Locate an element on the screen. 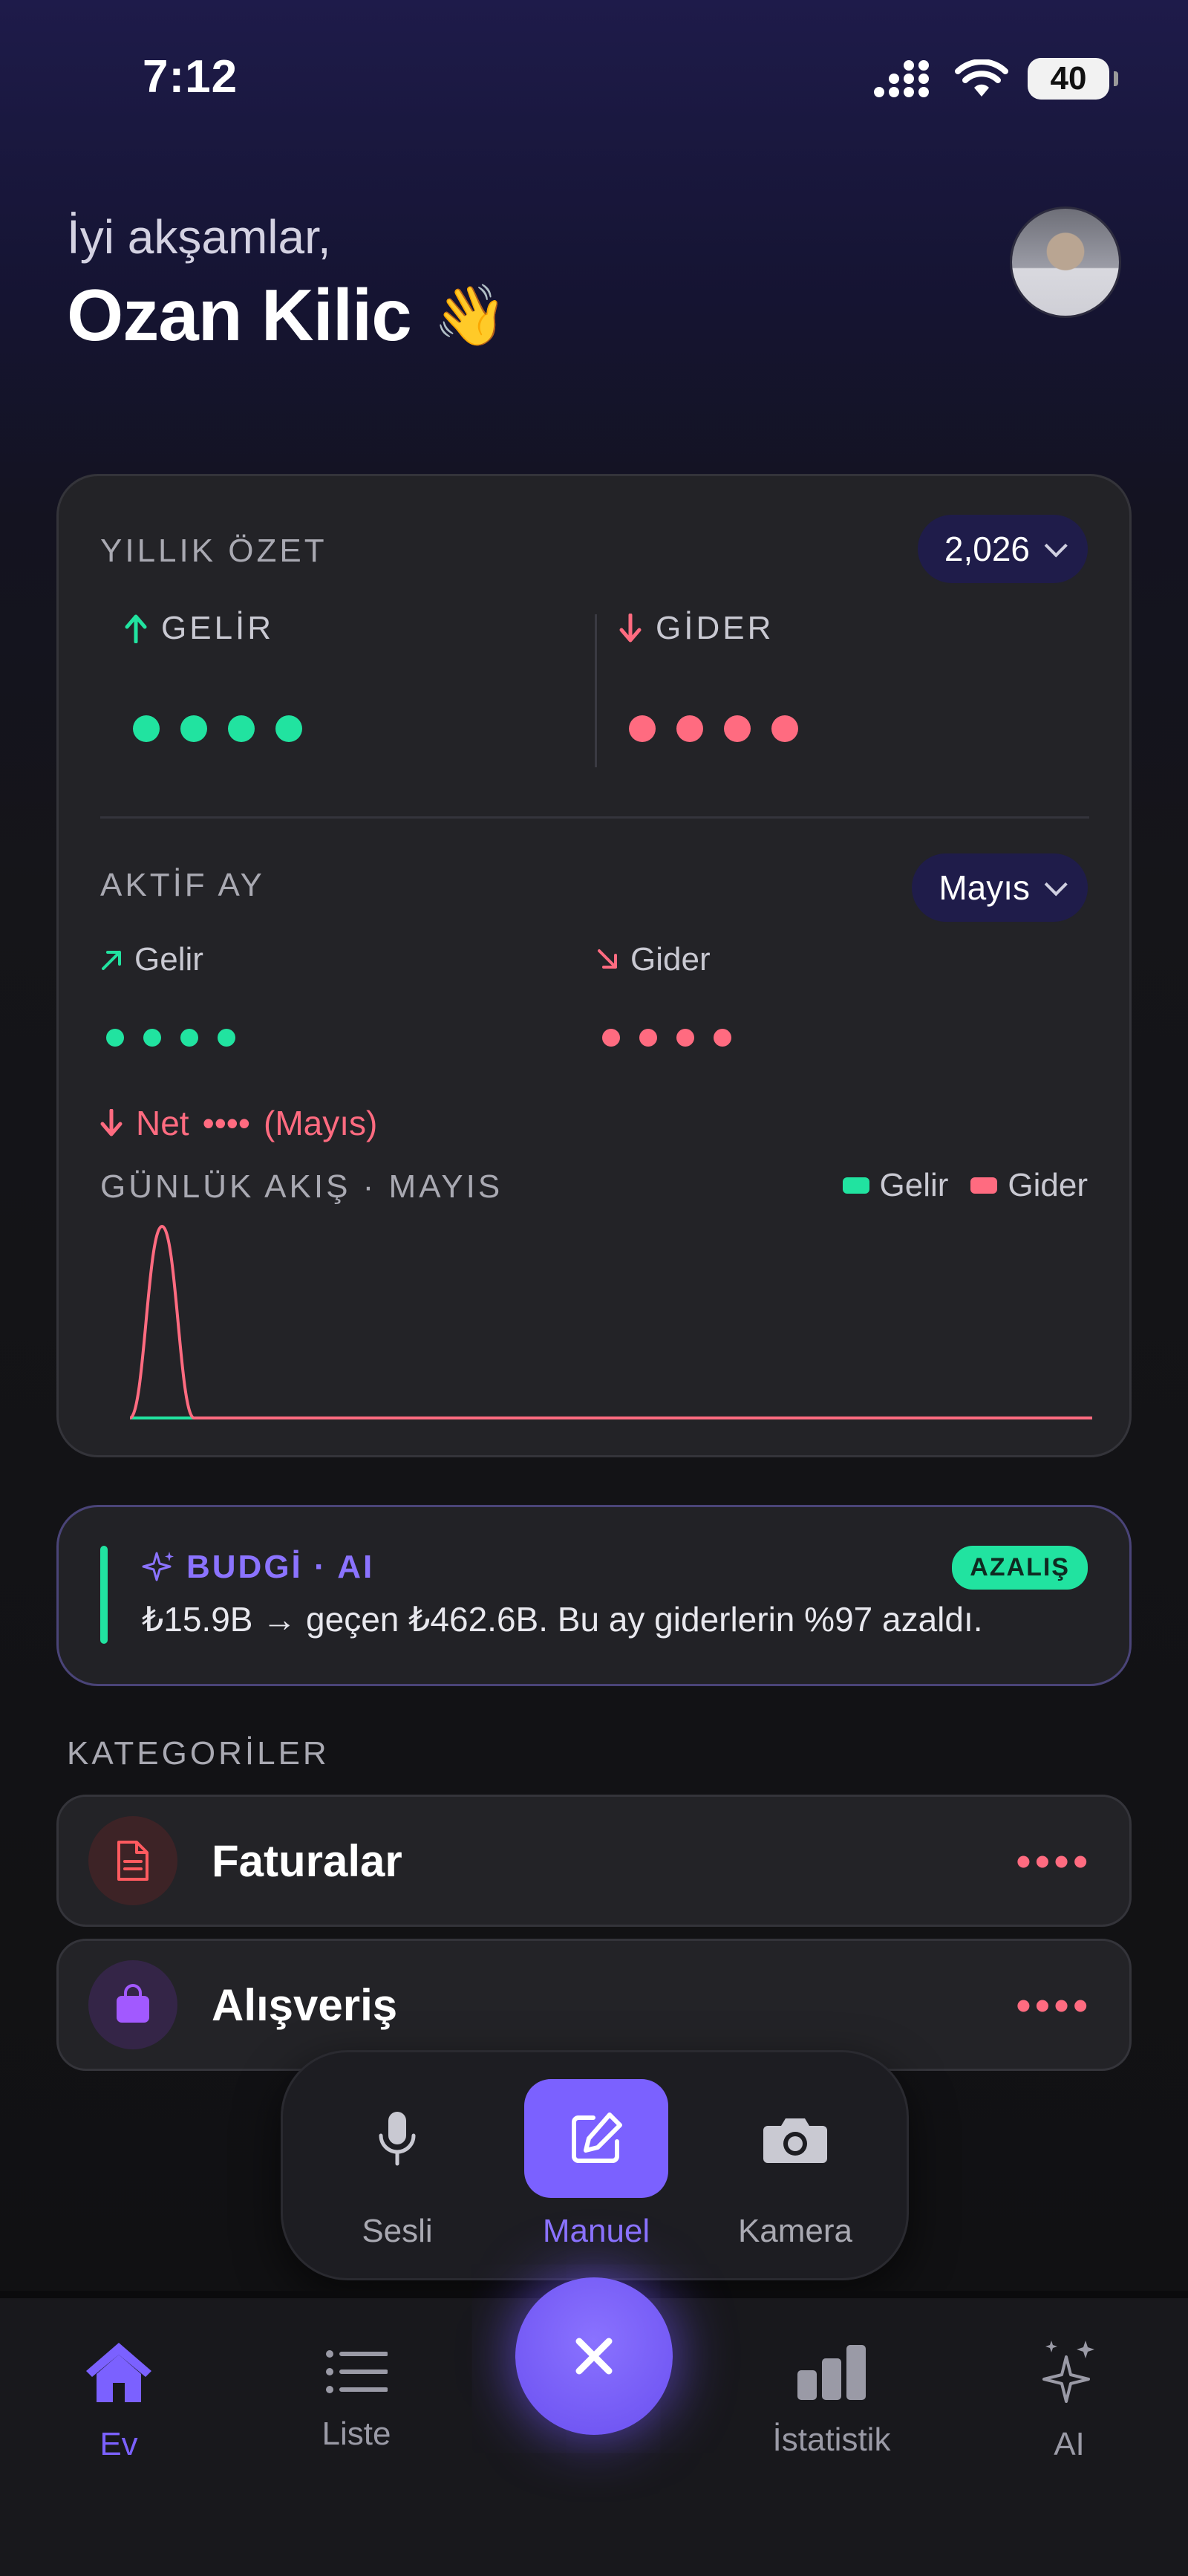  user-name: Ozan Kilic is located at coordinates (240, 315).